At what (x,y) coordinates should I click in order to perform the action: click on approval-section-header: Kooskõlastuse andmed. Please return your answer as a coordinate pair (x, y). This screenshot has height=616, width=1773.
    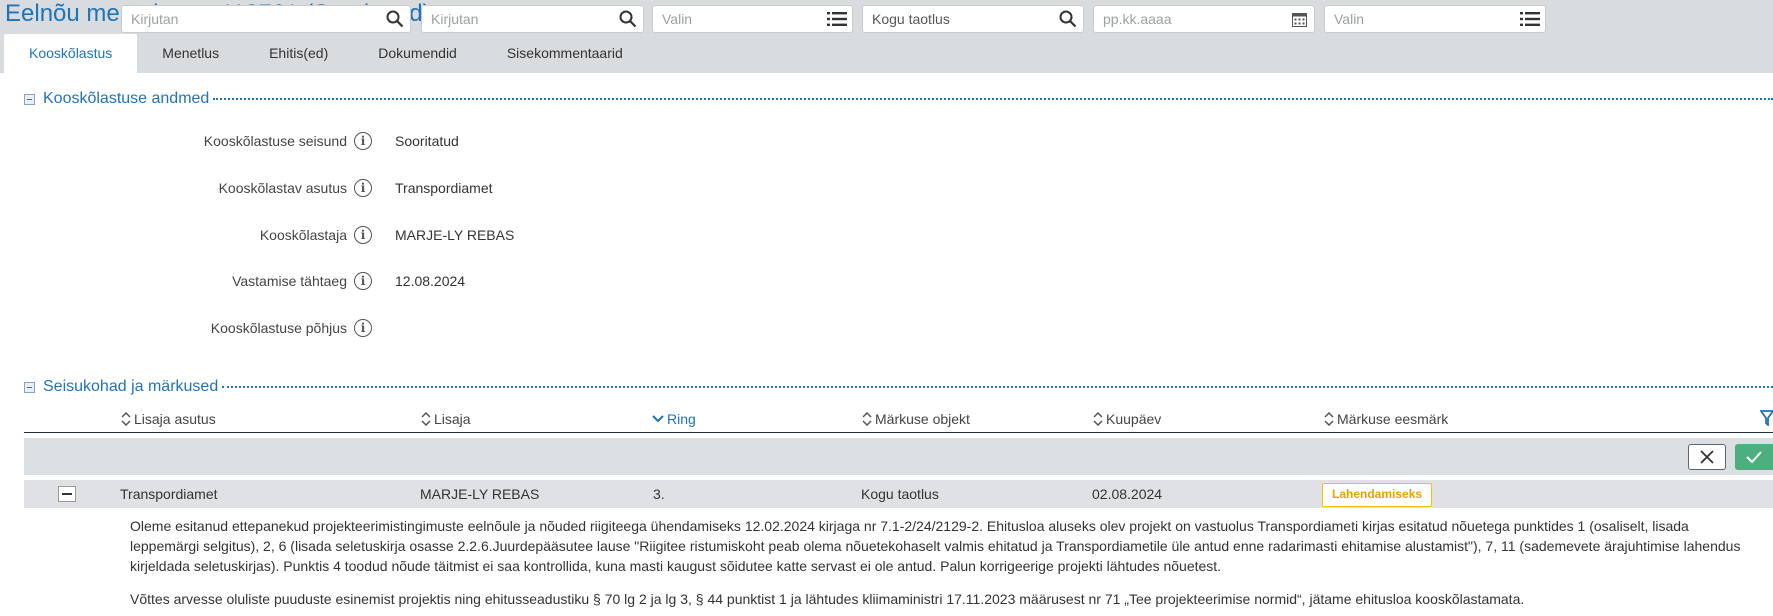
    Looking at the image, I should click on (898, 99).